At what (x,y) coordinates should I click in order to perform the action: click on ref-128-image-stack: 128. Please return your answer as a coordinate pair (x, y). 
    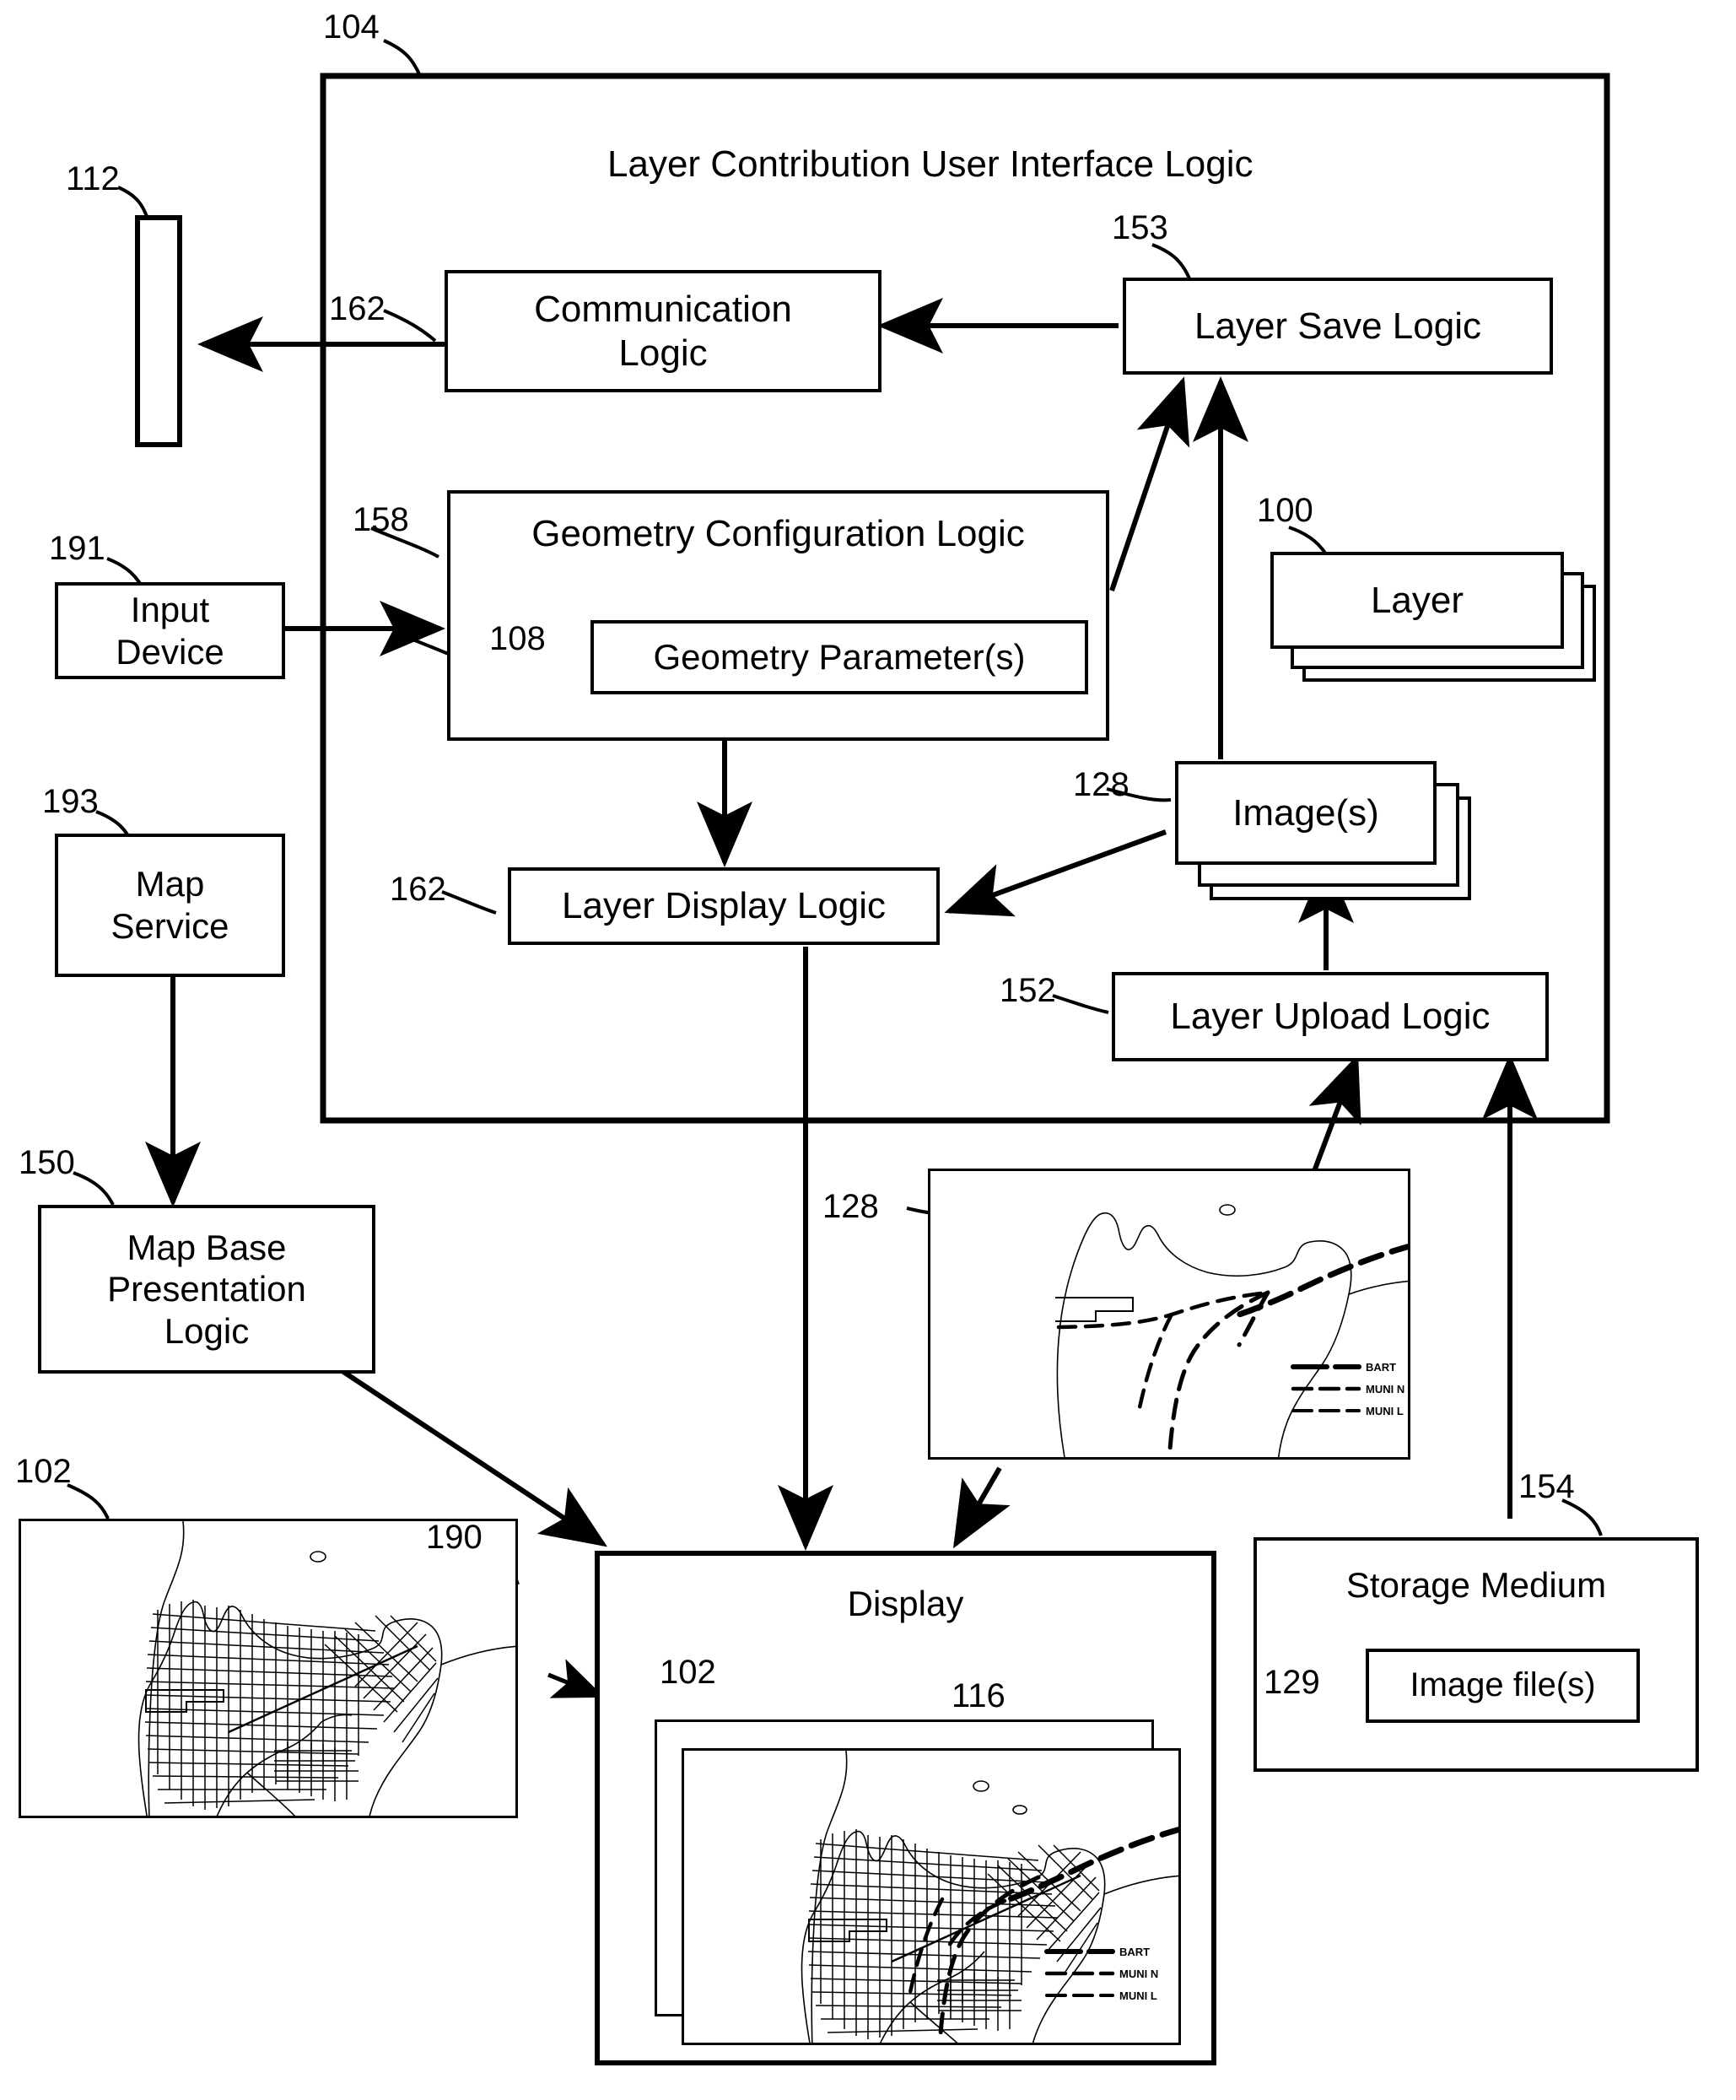
    Looking at the image, I should click on (1101, 784).